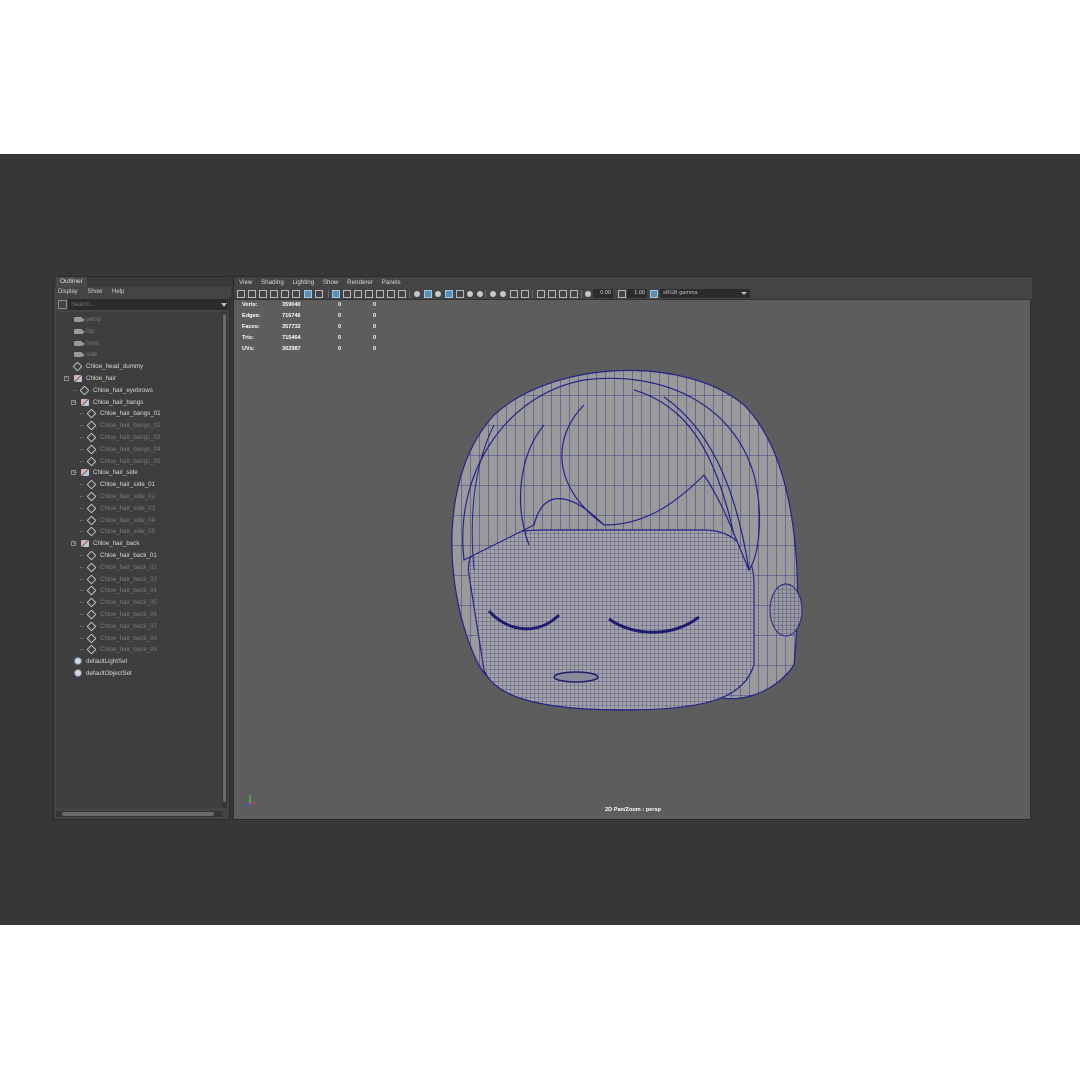 The width and height of the screenshot is (1080, 1080). What do you see at coordinates (317, 305) in the screenshot?
I see `hud-row: Verts: 359040 0 0` at bounding box center [317, 305].